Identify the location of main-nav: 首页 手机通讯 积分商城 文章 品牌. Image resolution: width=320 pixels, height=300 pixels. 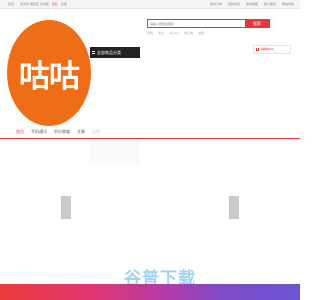
(150, 132).